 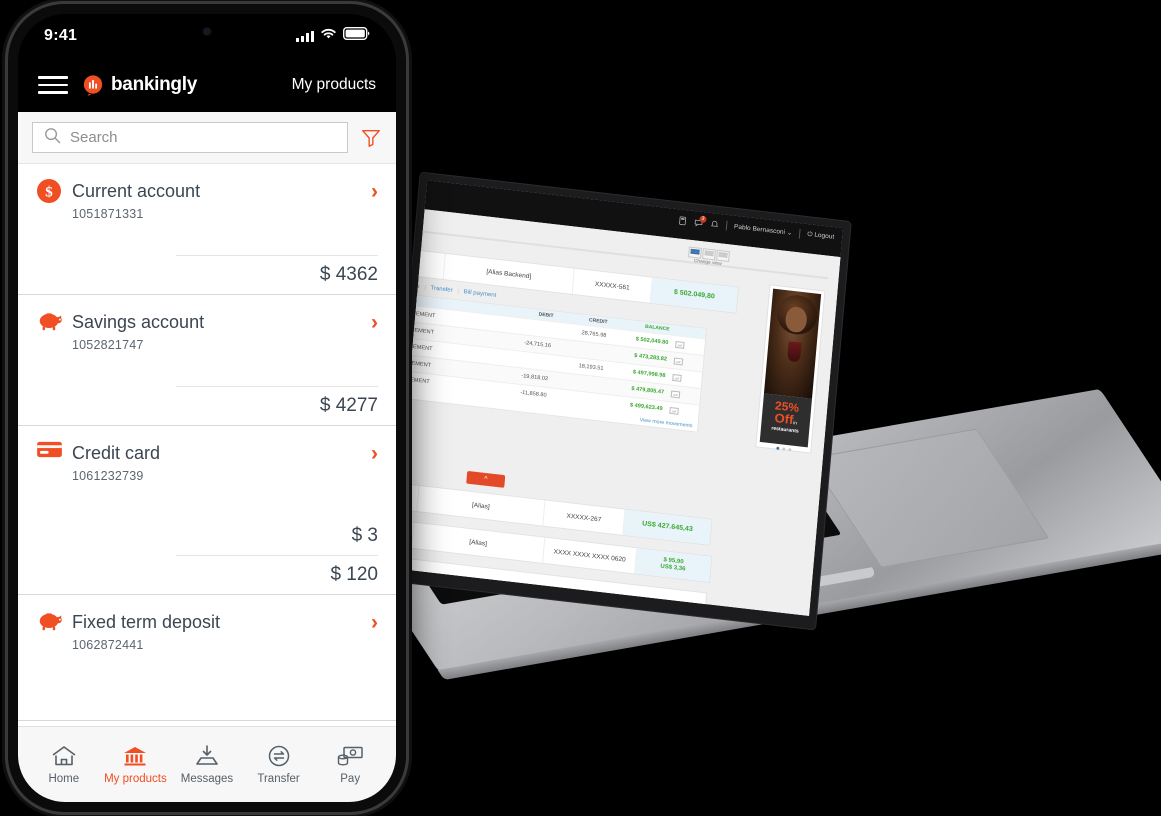 I want to click on promo-banner: 25% Offin restaurants, so click(x=790, y=369).